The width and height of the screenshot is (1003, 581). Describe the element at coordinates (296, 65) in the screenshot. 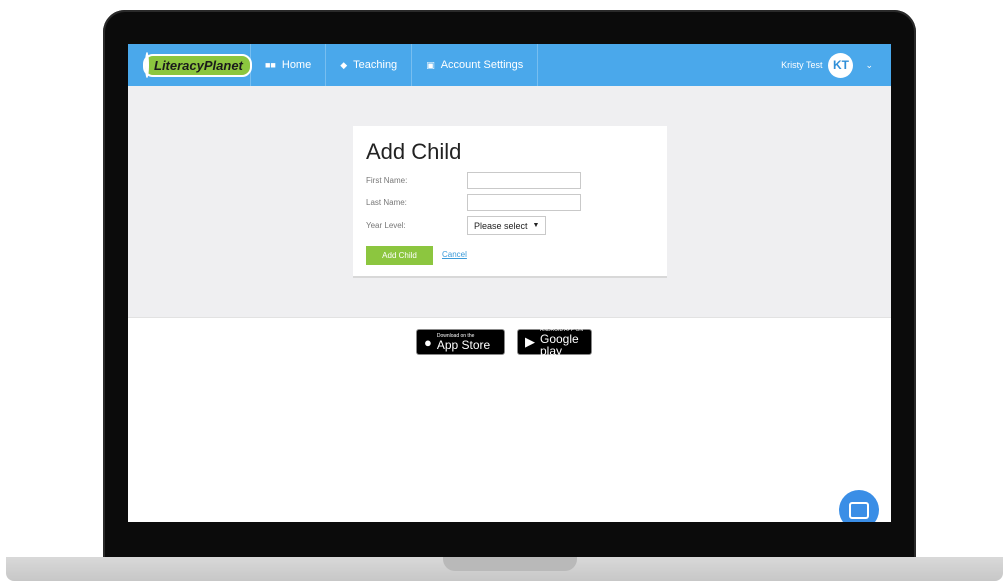

I see `nav-home-label: Home` at that location.